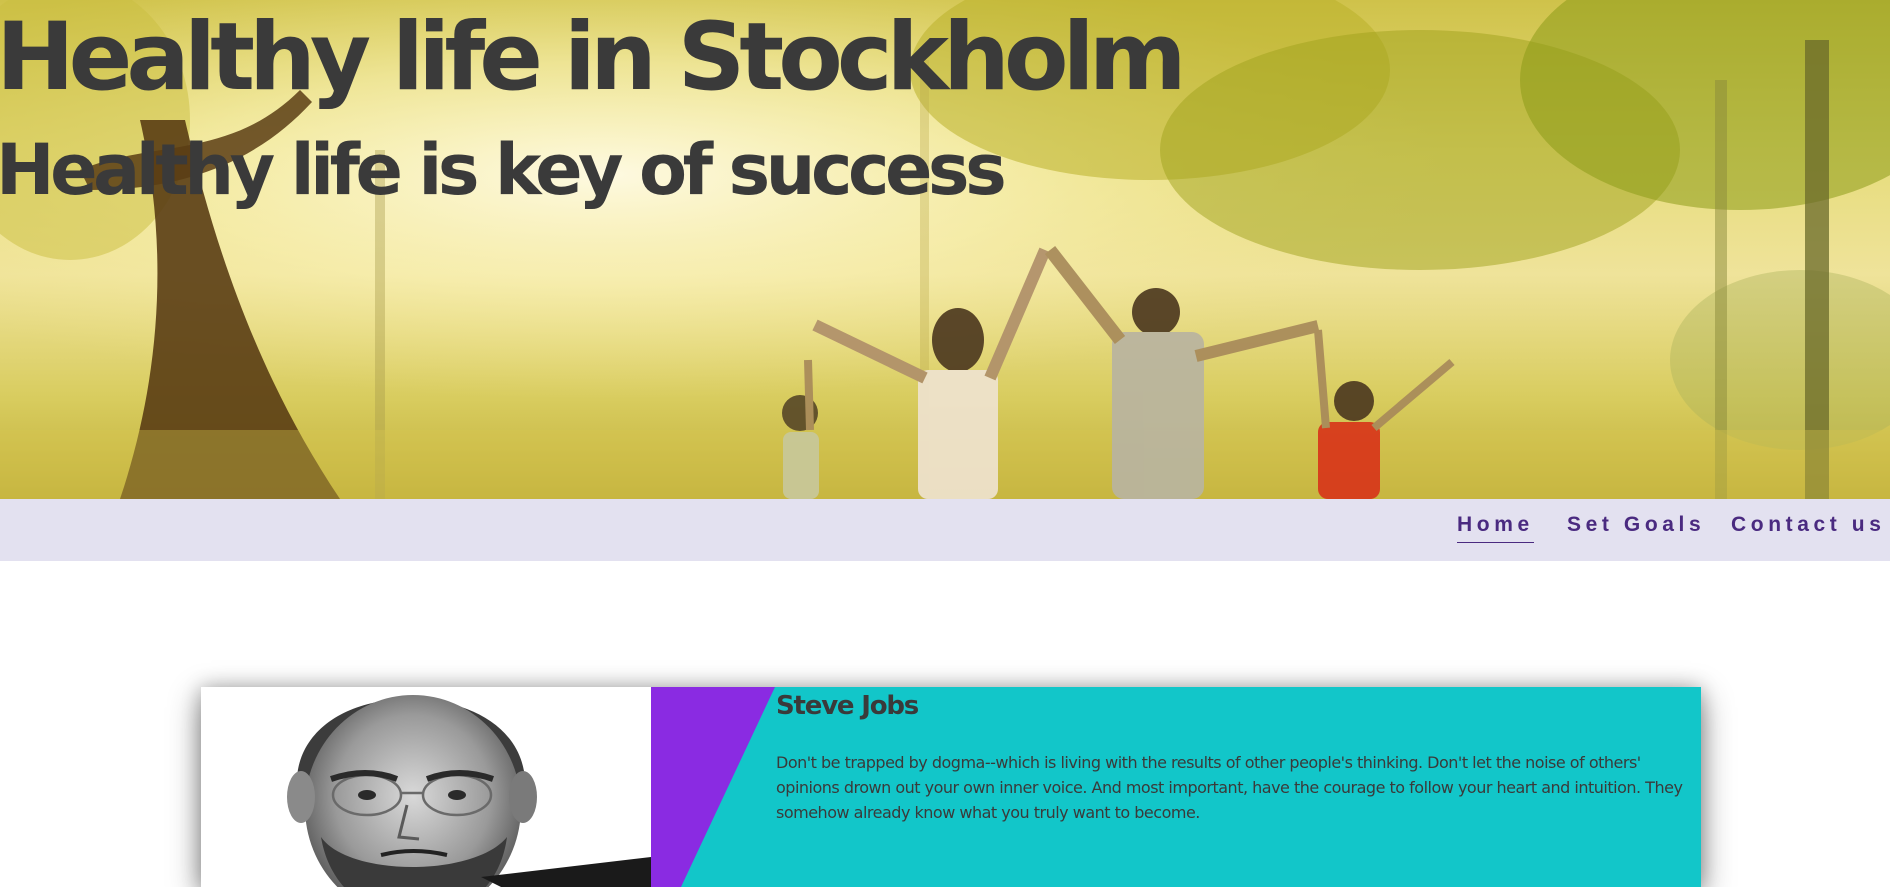 This screenshot has height=887, width=1890. I want to click on nav-link-home: Home, so click(1495, 528).